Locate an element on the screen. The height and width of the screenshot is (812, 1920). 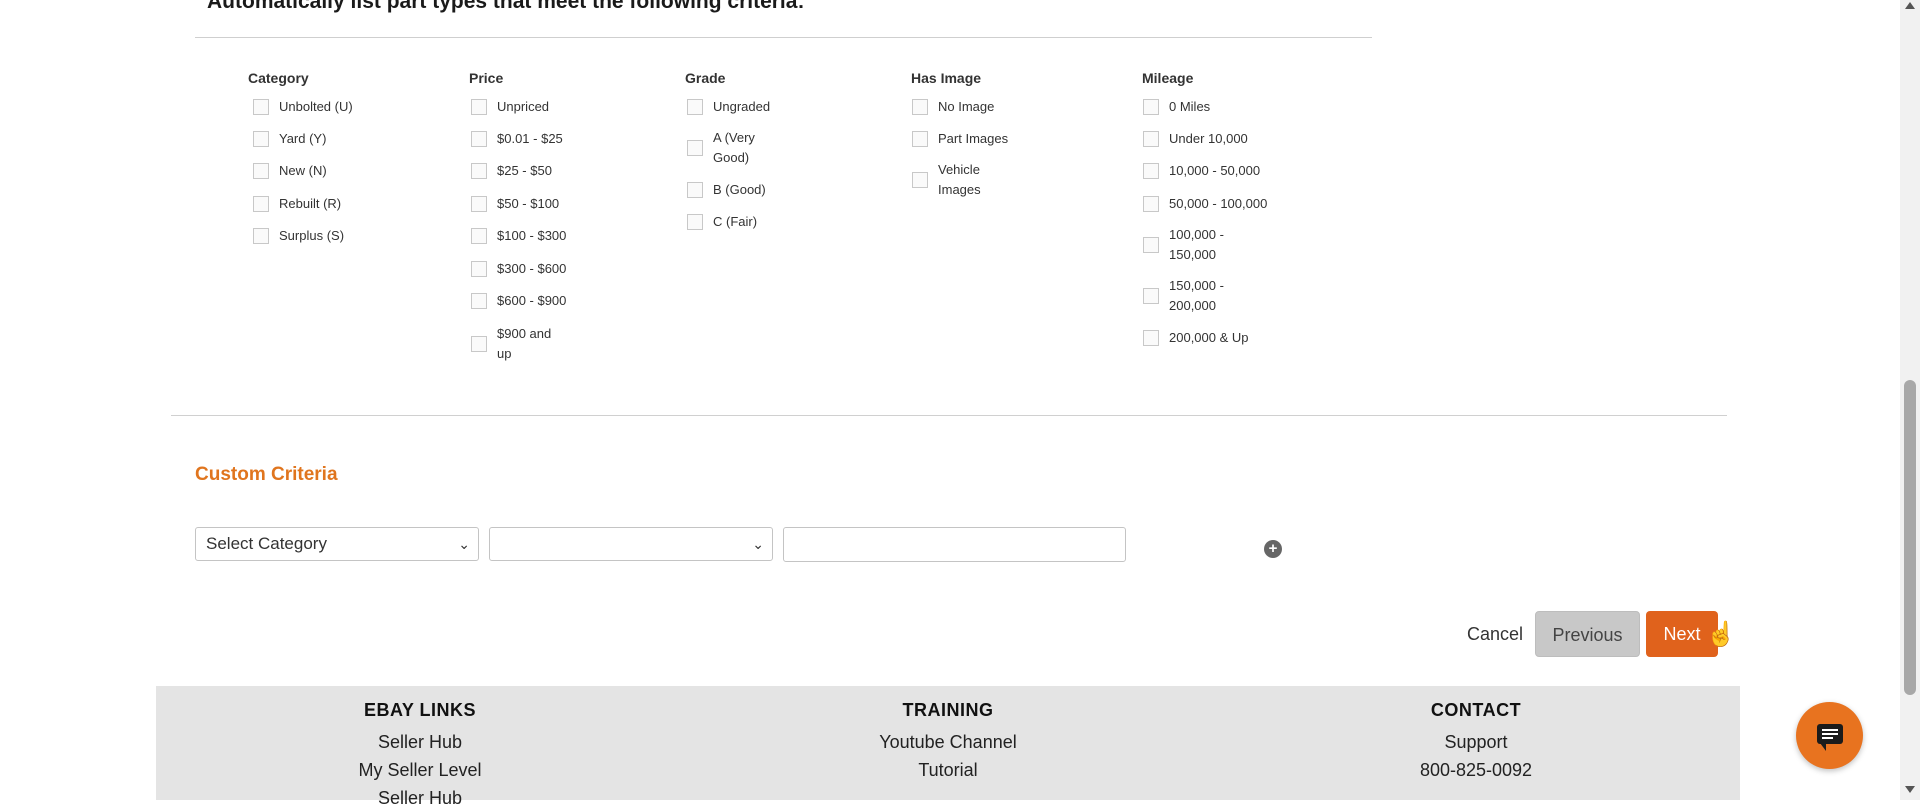
mileage-150000-200000-checkbox: 150,000 - 200,000 is located at coordinates (1188, 296).